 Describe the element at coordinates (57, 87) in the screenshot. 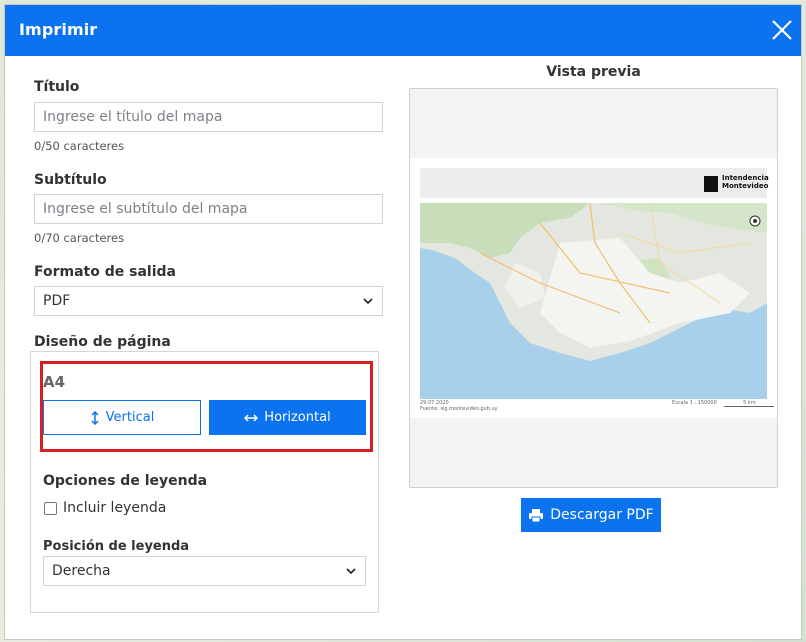

I see `title-label: Título` at that location.